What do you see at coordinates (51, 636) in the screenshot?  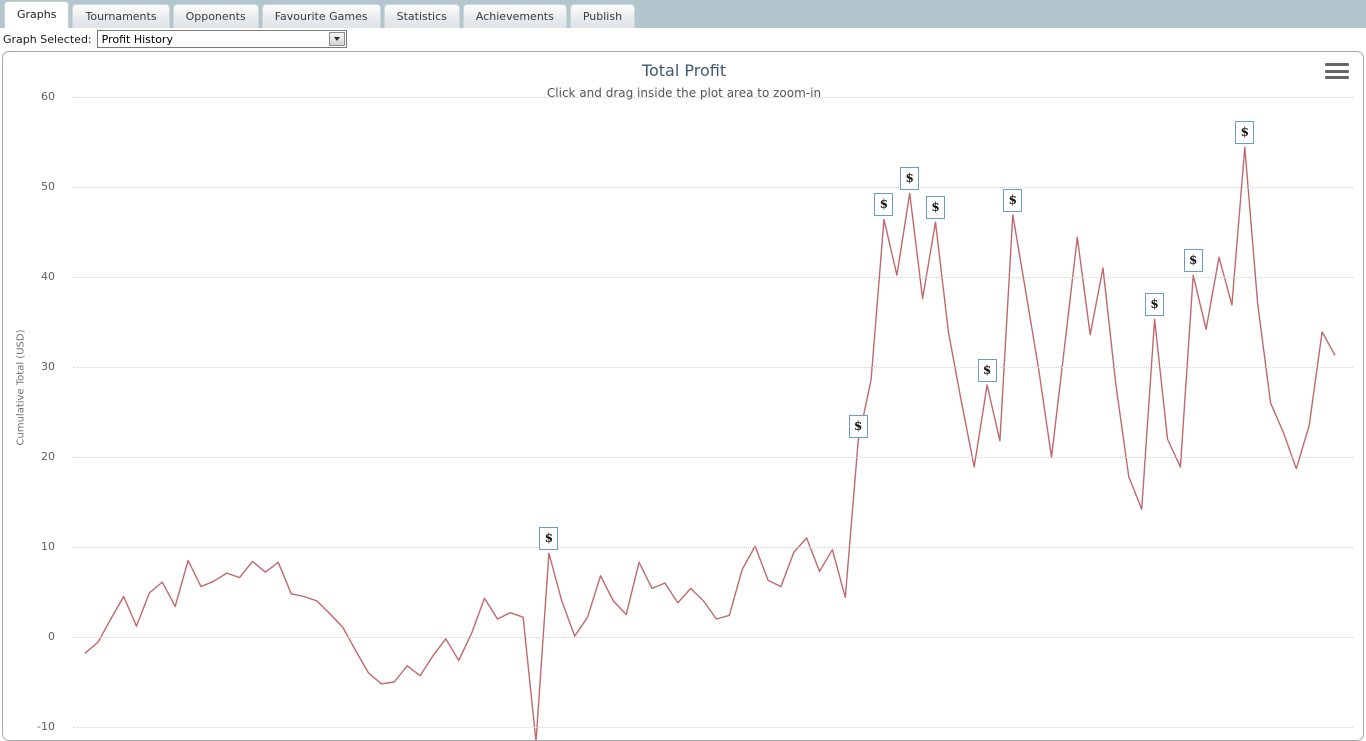 I see `y-axis-tick-label: 0` at bounding box center [51, 636].